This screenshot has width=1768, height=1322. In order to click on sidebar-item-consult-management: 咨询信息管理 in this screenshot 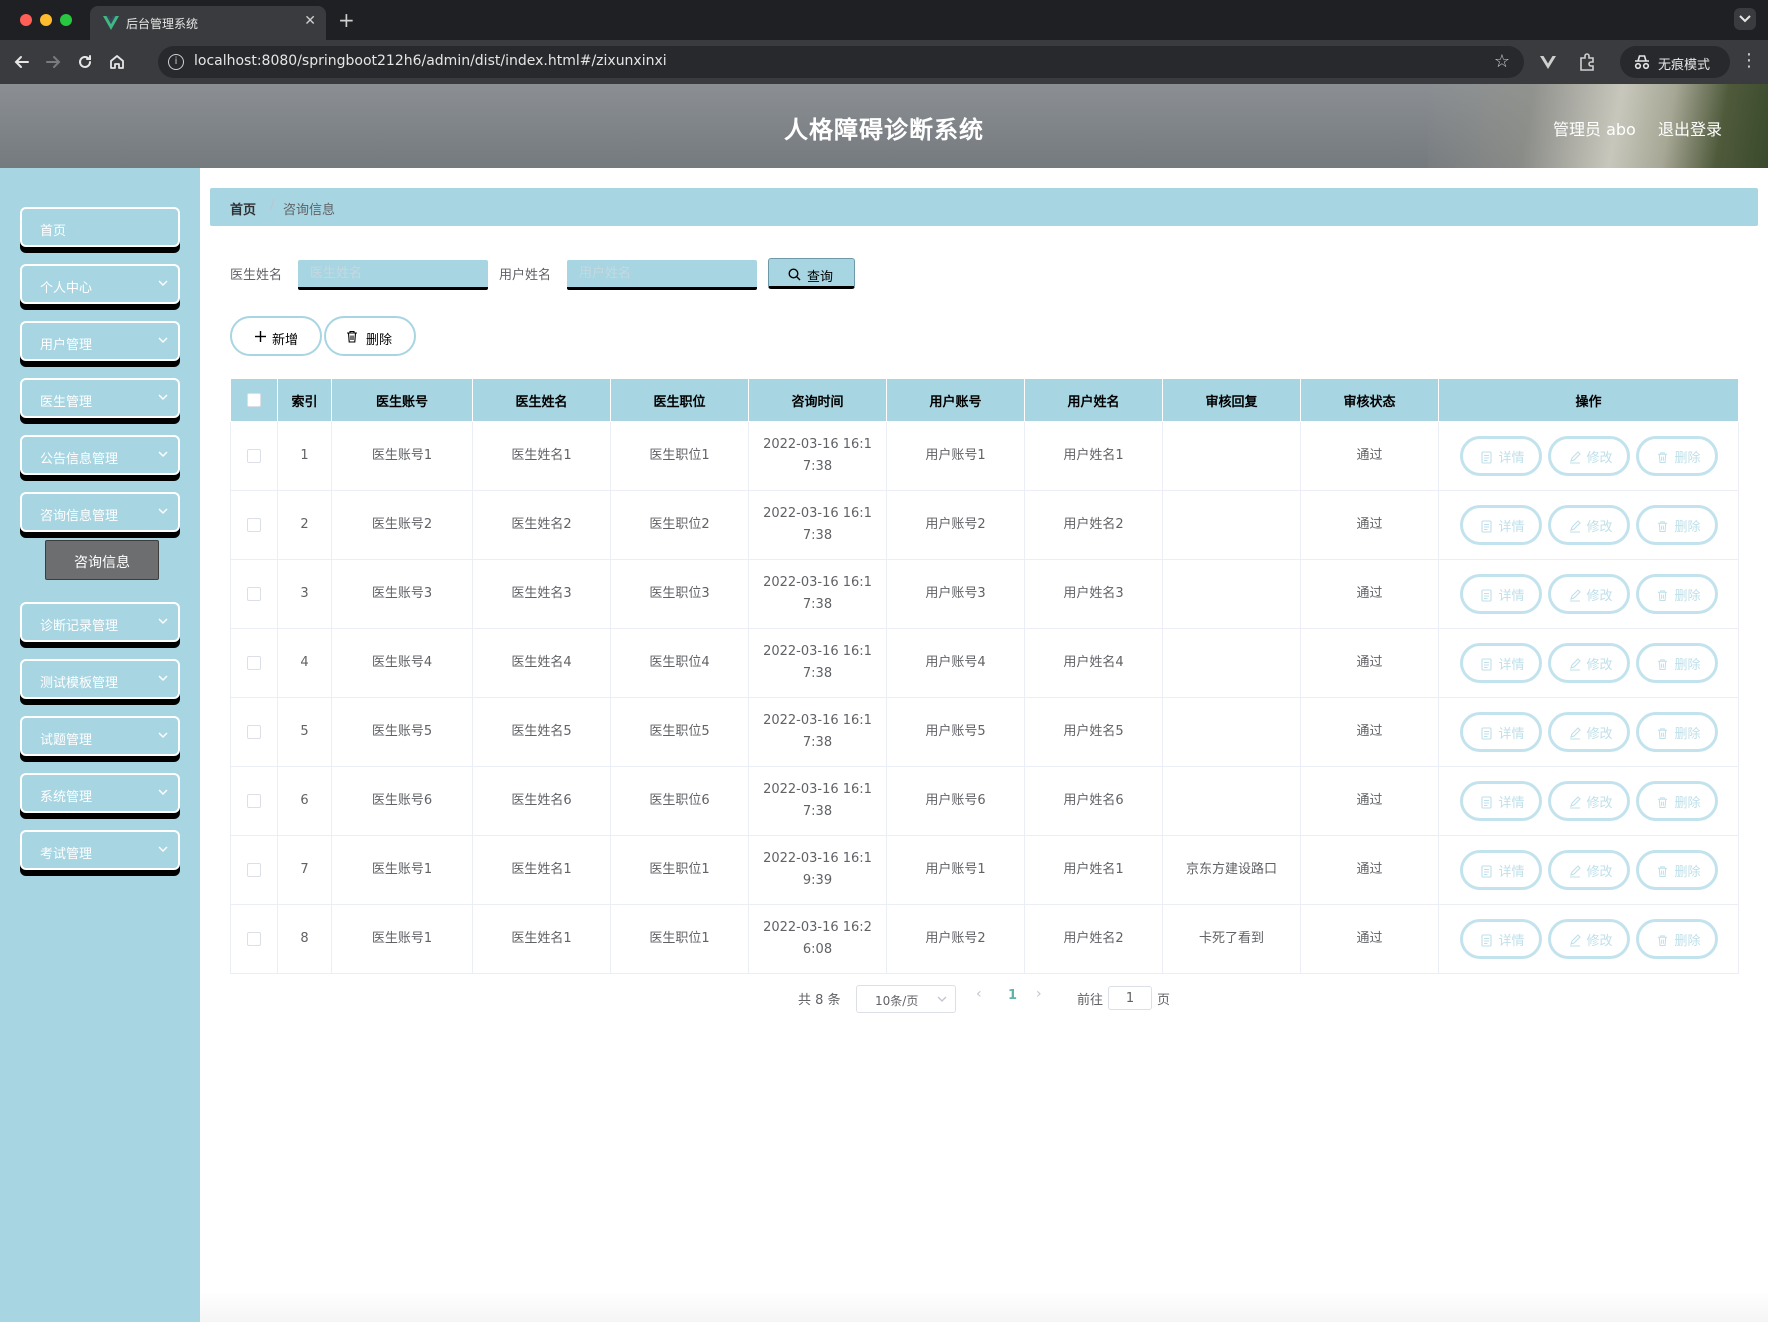, I will do `click(100, 512)`.